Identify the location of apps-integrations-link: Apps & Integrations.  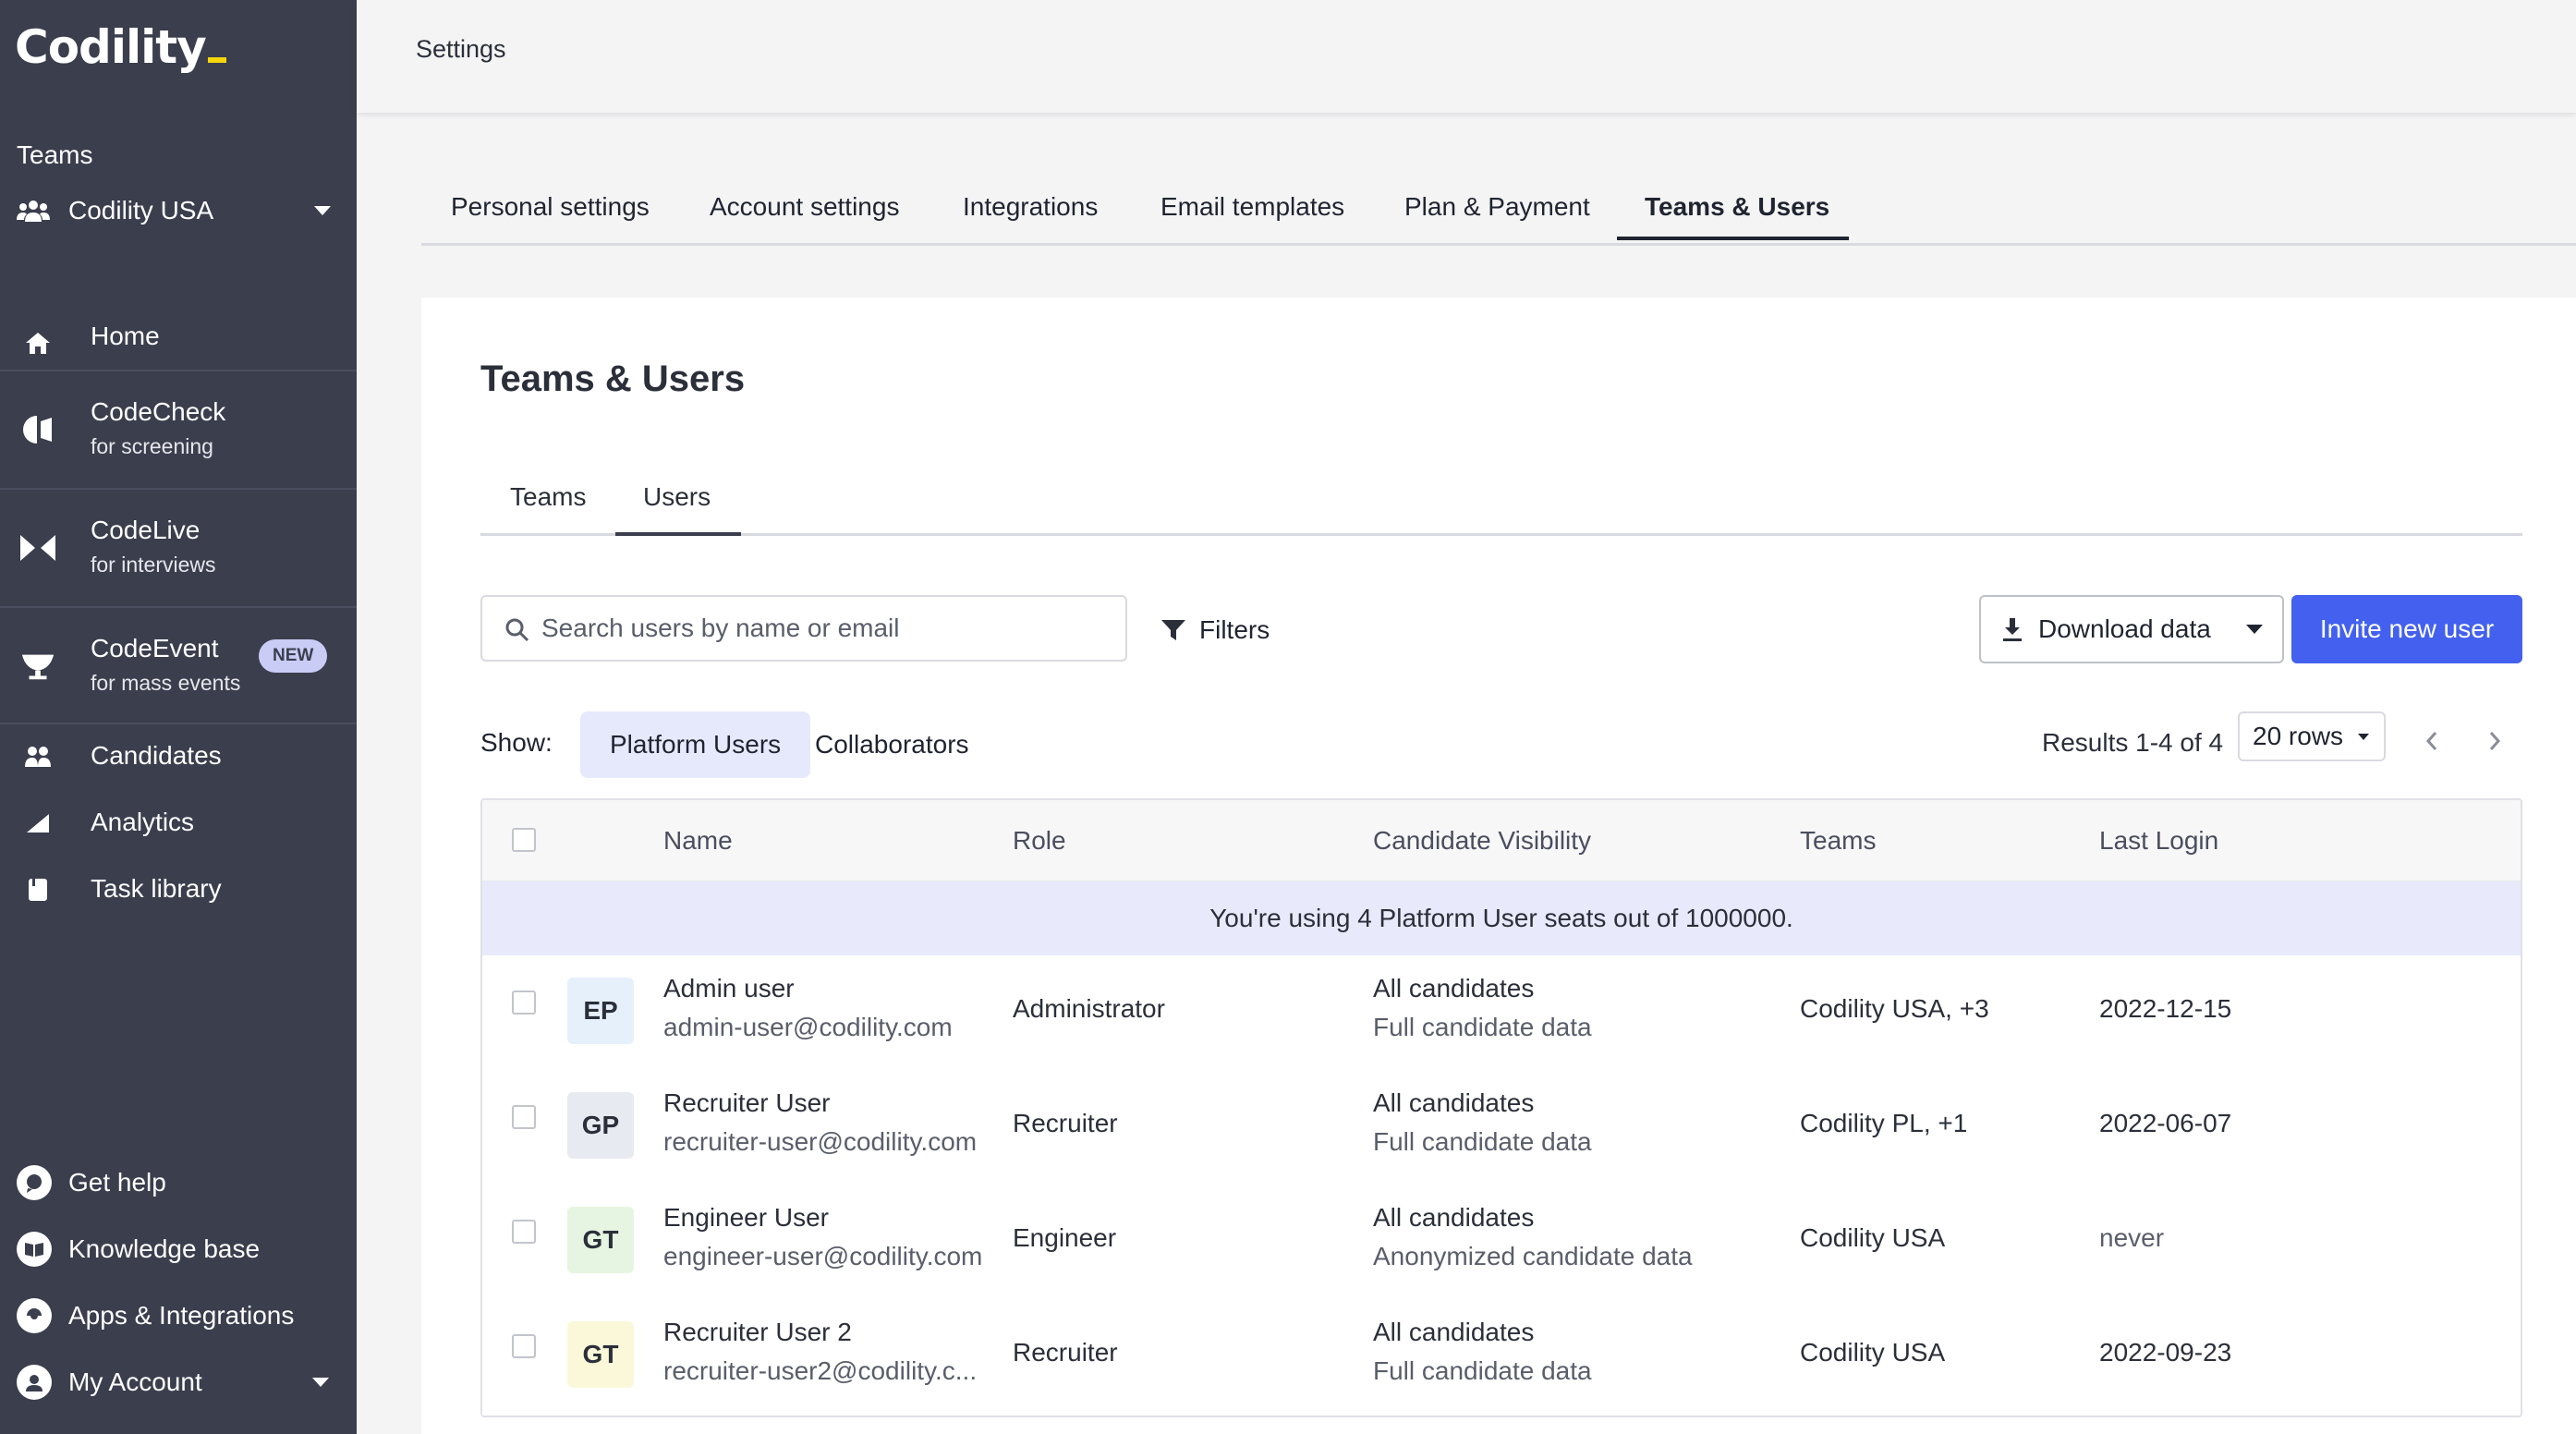
(178, 1315).